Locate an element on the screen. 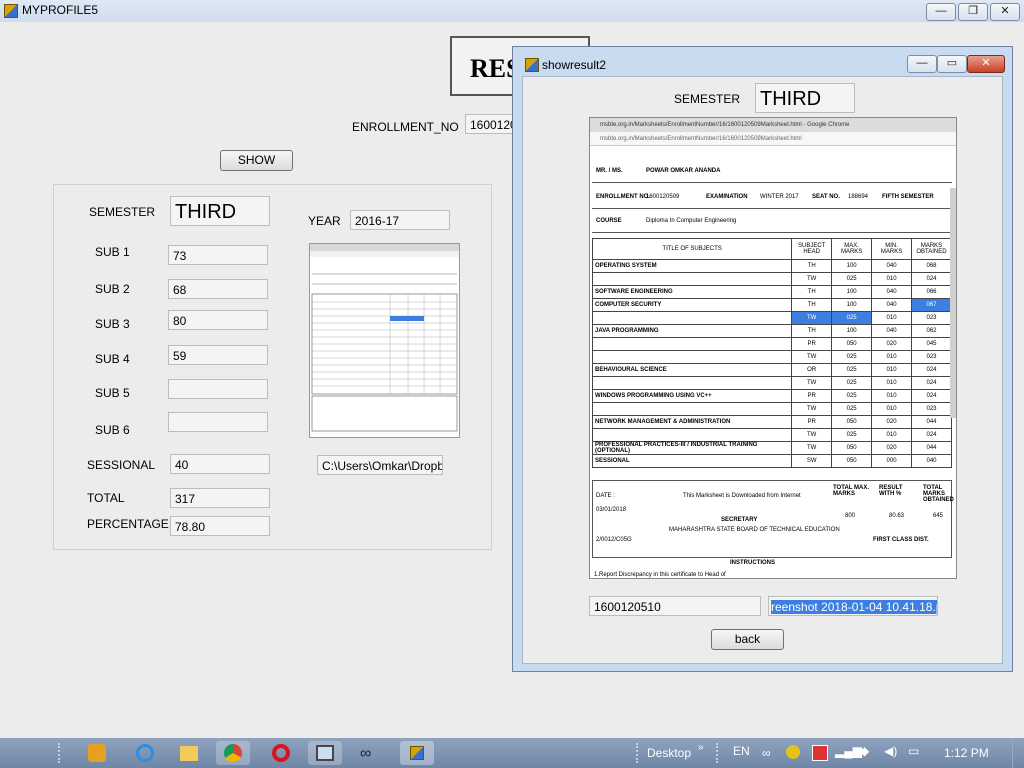 This screenshot has height=768, width=1024. signal-bars-icon: ▂▄▆ is located at coordinates (848, 751).